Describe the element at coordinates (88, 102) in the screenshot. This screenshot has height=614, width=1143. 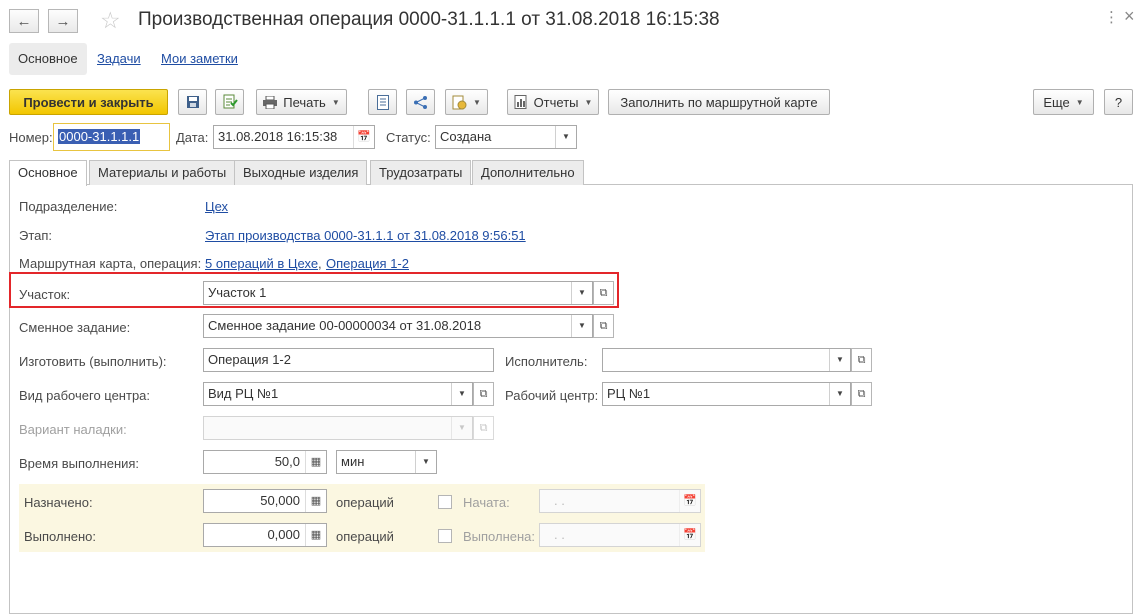
I see `post-and-close-button: Провести и закрыть` at that location.